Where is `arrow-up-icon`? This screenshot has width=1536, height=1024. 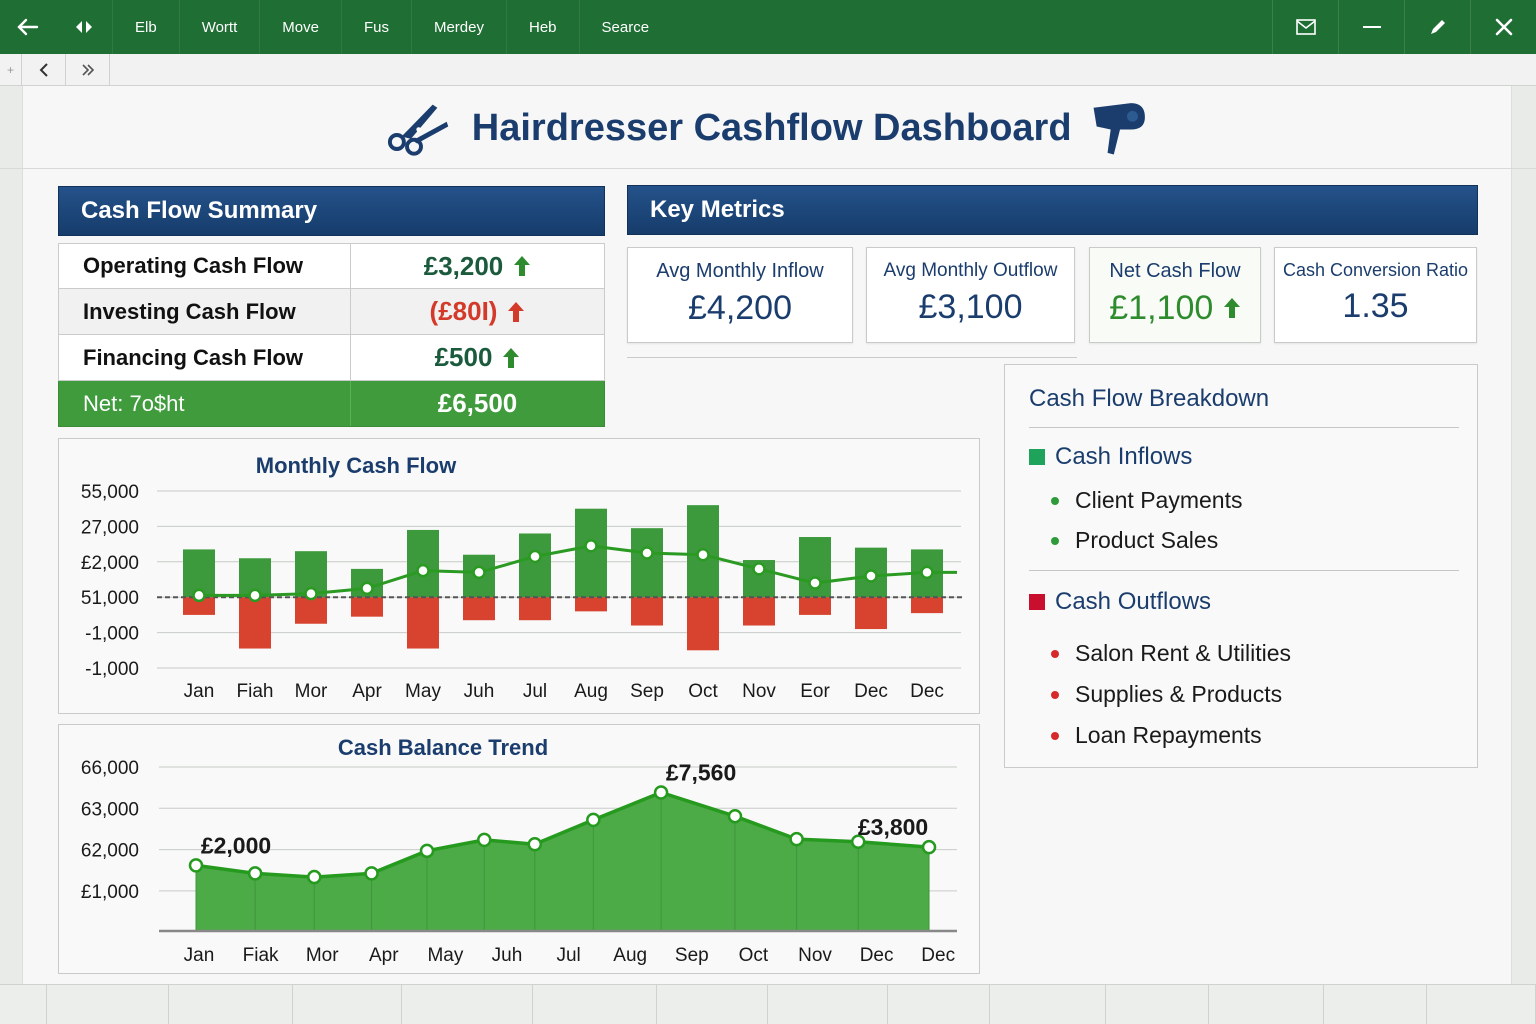 arrow-up-icon is located at coordinates (511, 357).